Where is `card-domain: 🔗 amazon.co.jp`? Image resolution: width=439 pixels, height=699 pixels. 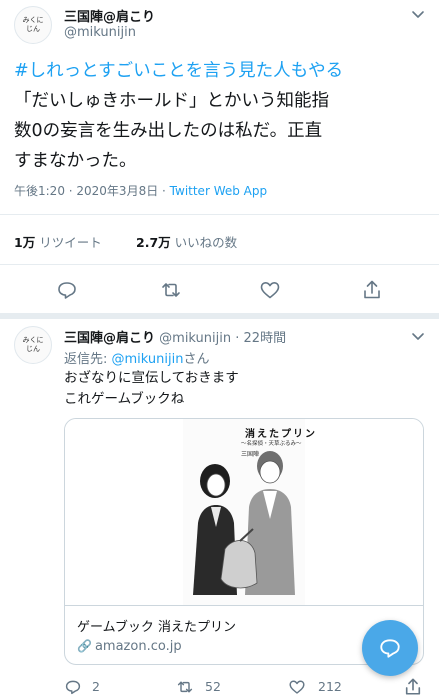
card-domain: 🔗 amazon.co.jp is located at coordinates (129, 646).